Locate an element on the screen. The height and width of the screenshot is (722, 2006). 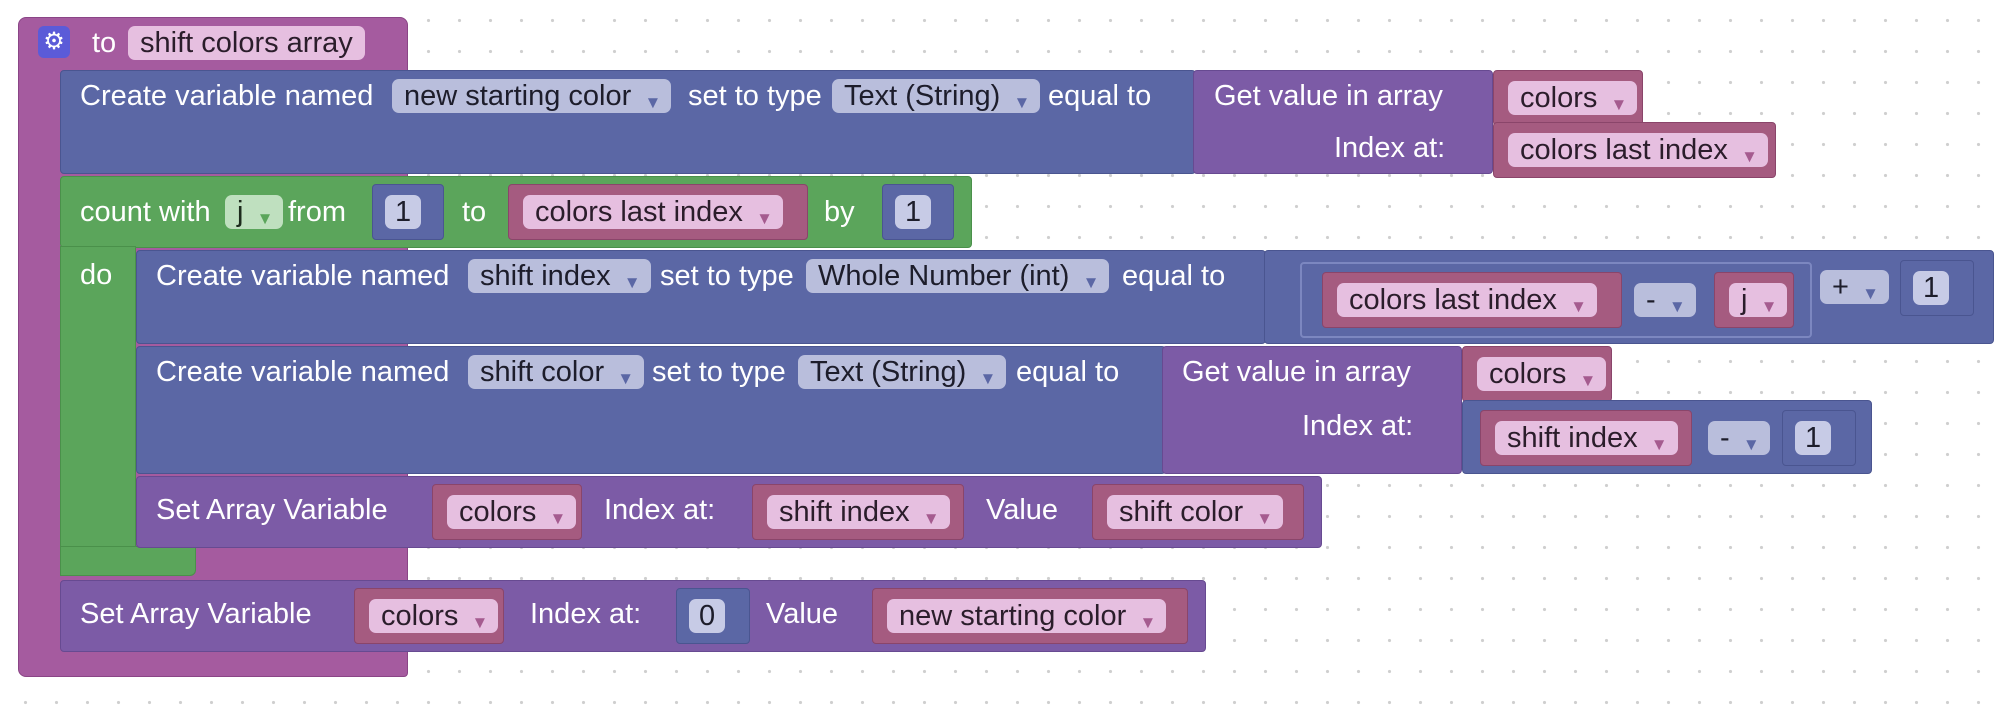
value-reporter: new starting color ▼ is located at coordinates (1030, 616).